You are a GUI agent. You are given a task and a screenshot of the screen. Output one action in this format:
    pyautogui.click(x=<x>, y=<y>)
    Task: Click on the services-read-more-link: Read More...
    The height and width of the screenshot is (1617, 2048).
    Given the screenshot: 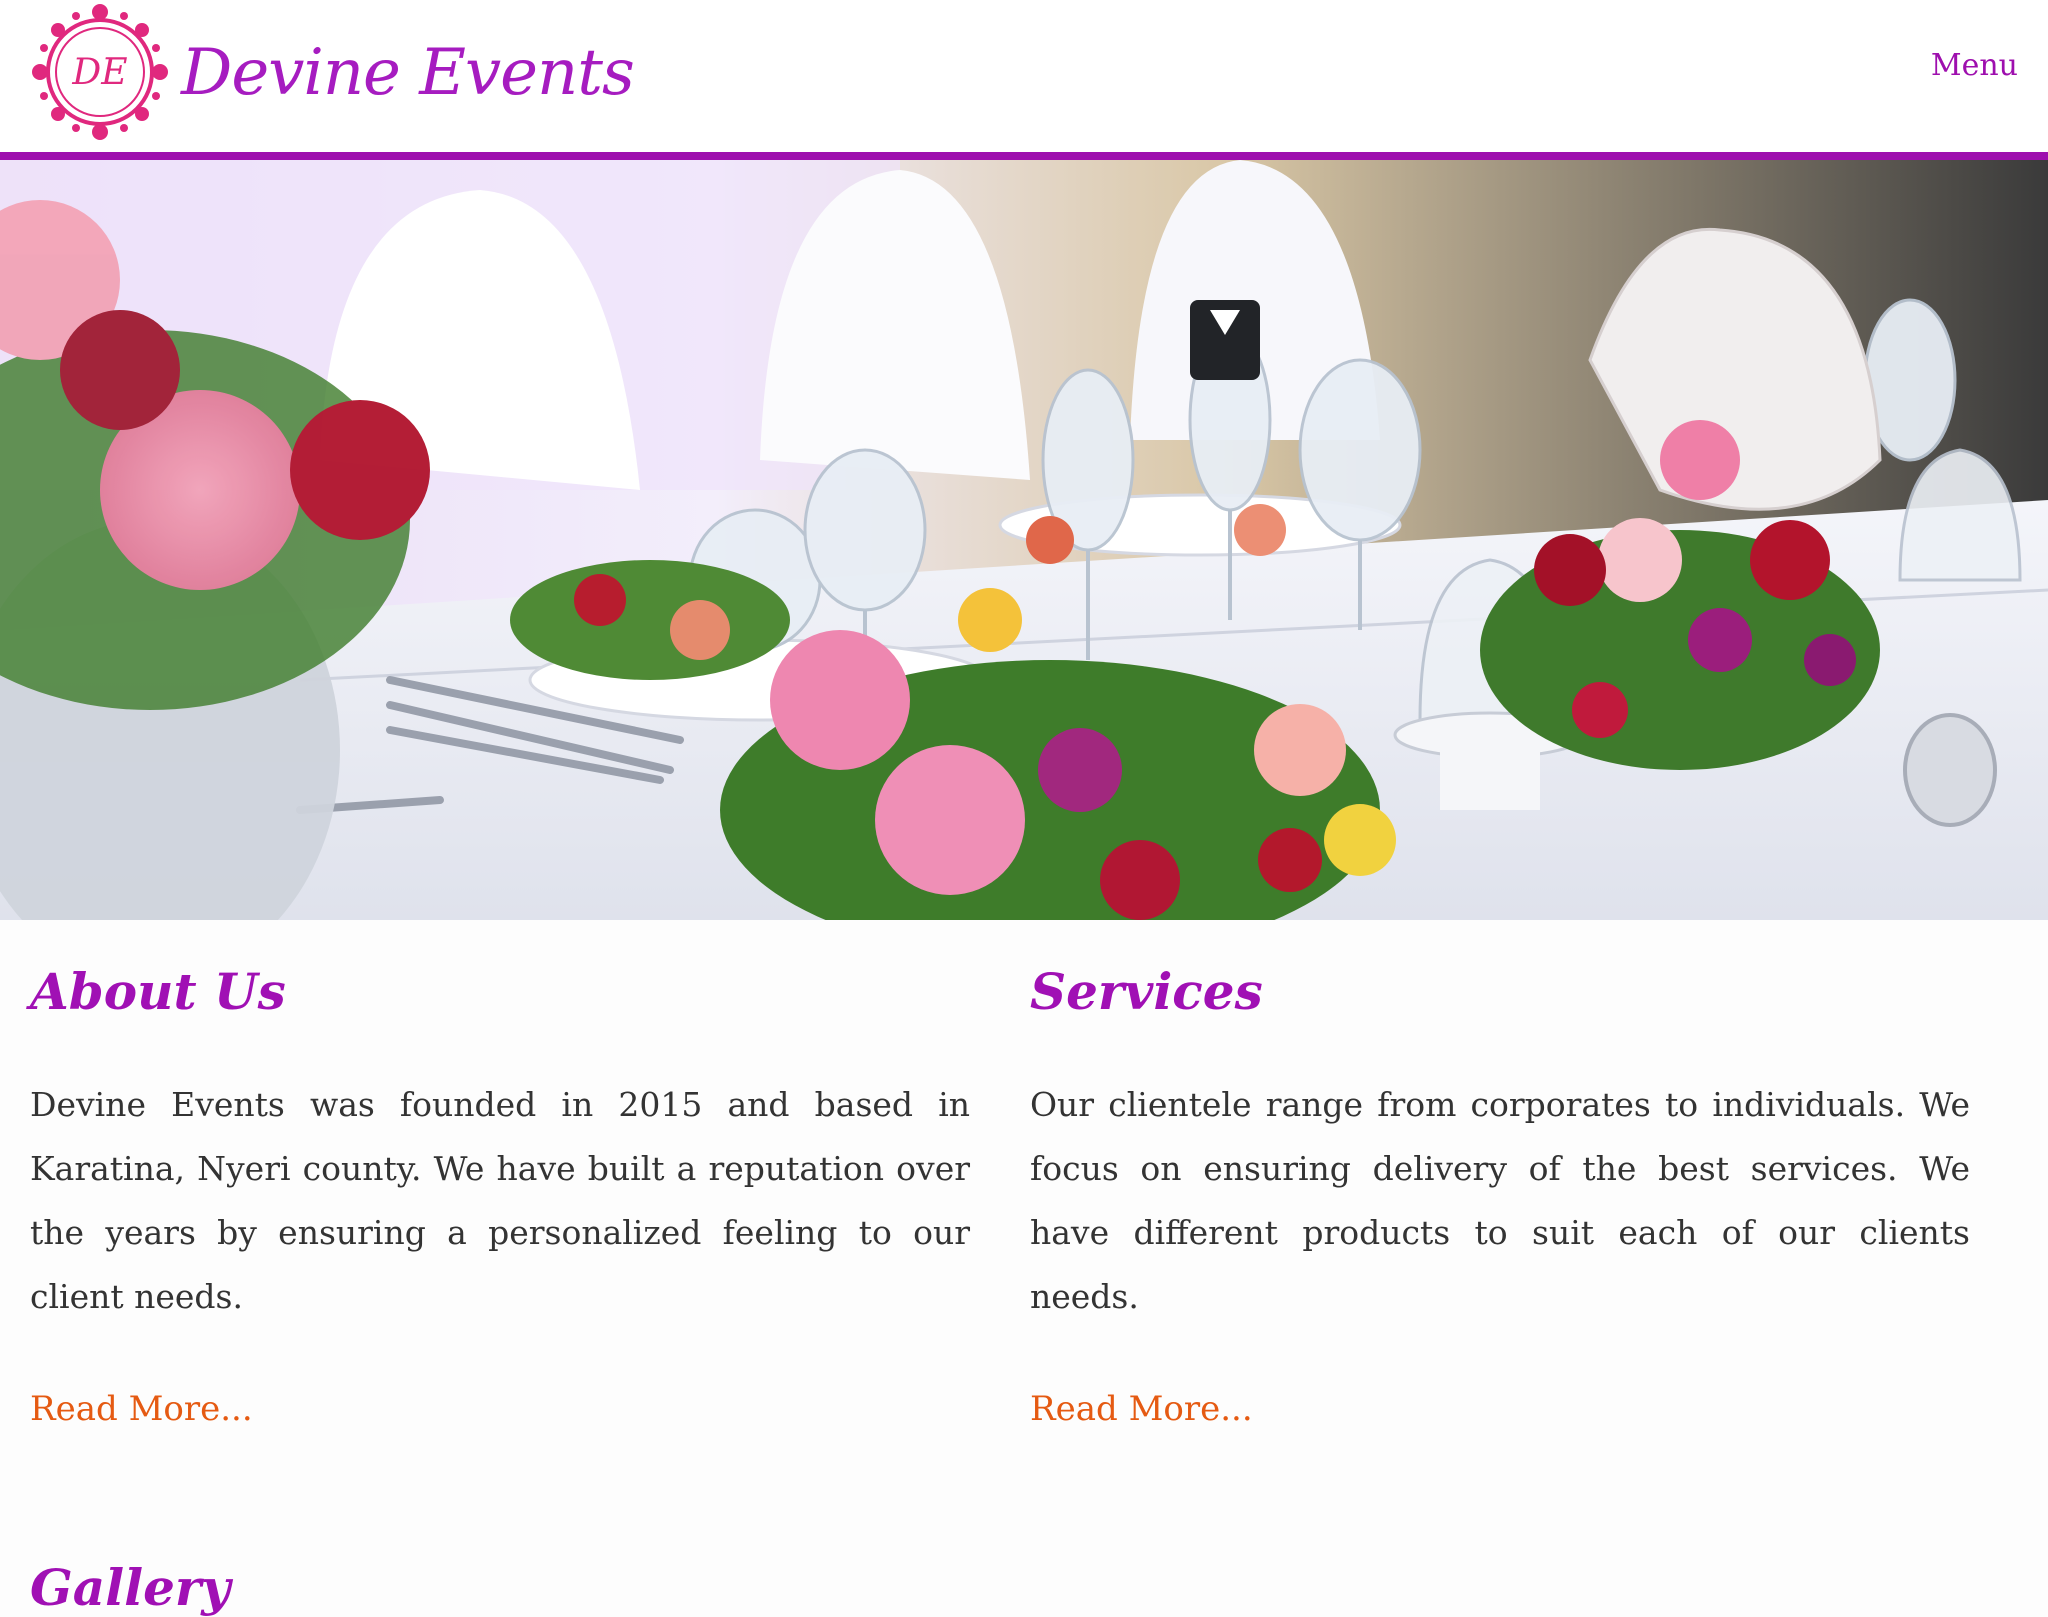 What is the action you would take?
    pyautogui.click(x=1141, y=1409)
    